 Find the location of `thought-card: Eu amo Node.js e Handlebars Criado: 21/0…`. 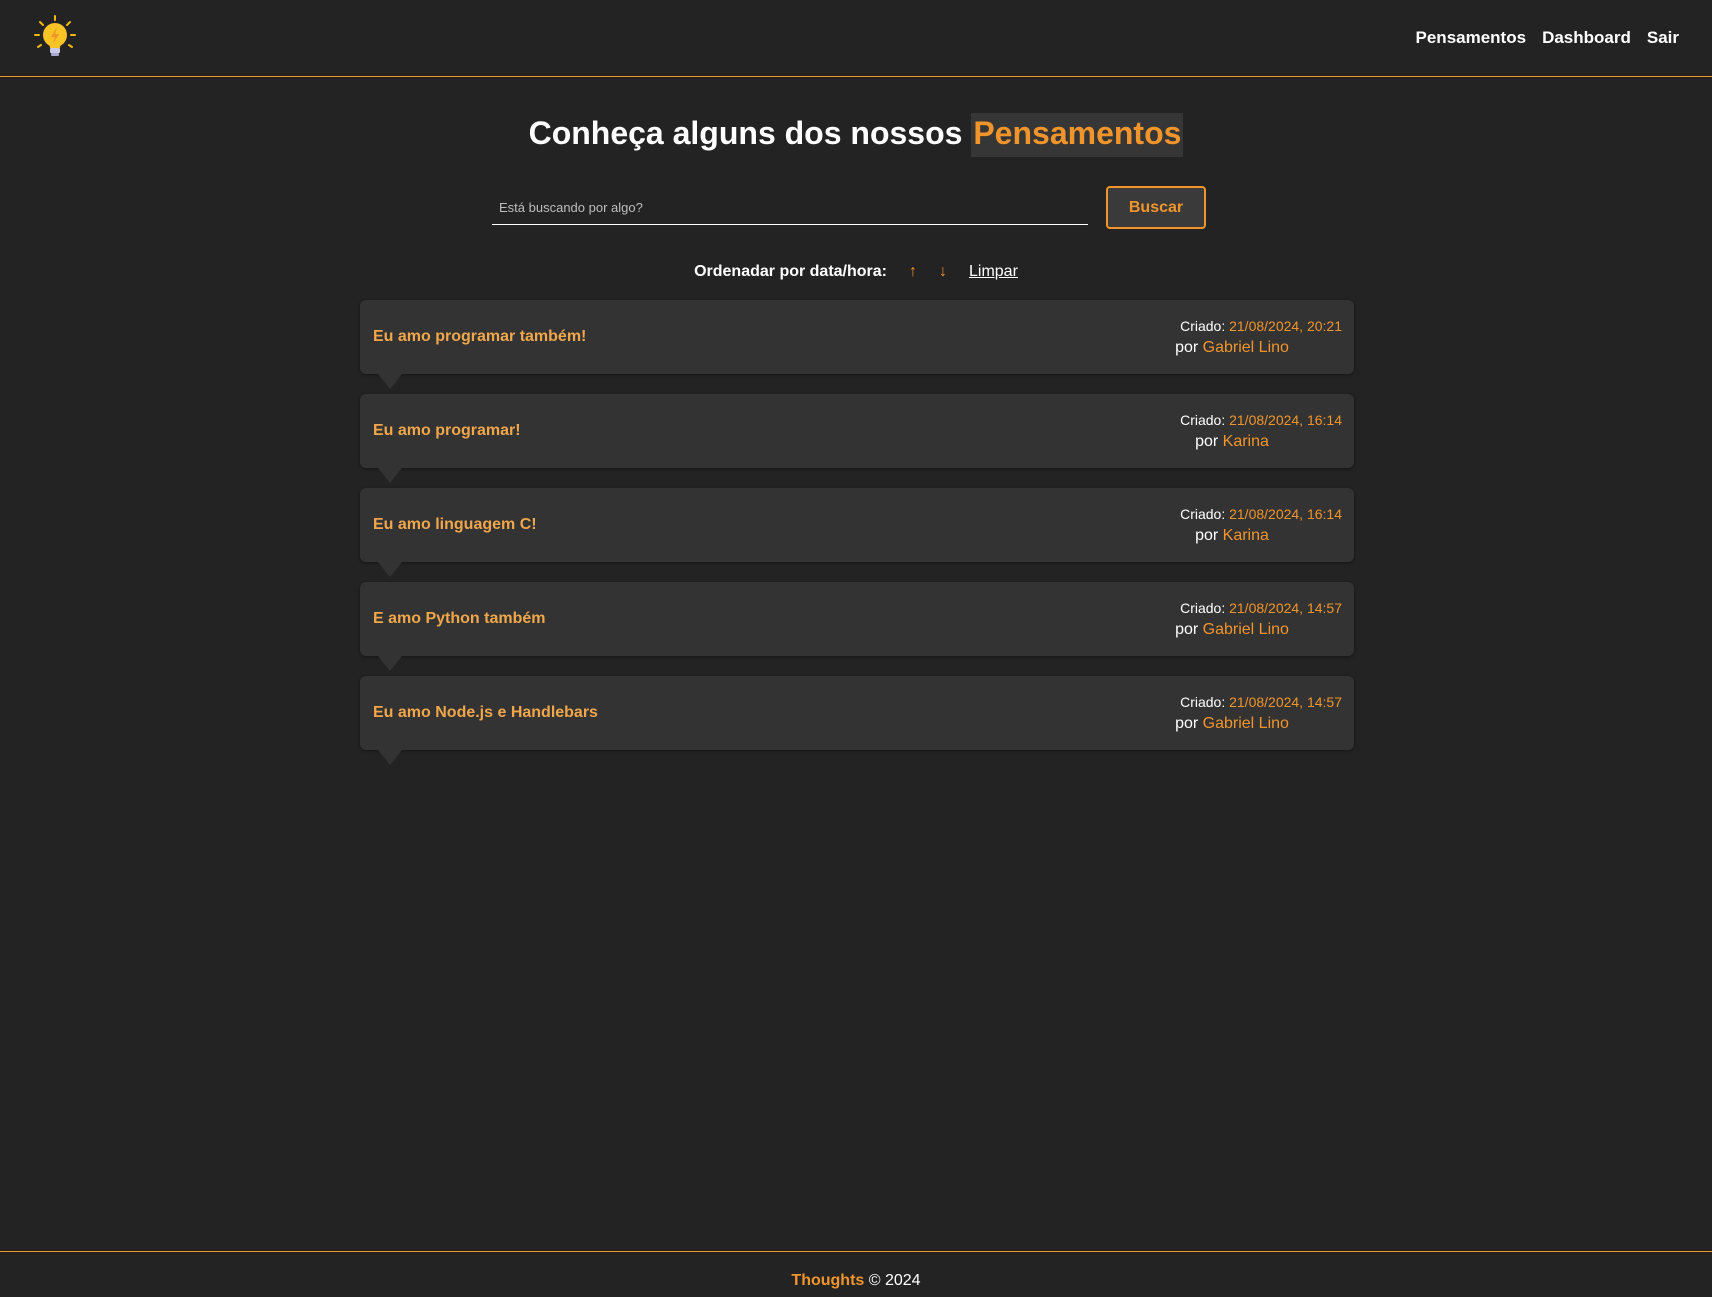

thought-card: Eu amo Node.js e Handlebars Criado: 21/0… is located at coordinates (857, 720).